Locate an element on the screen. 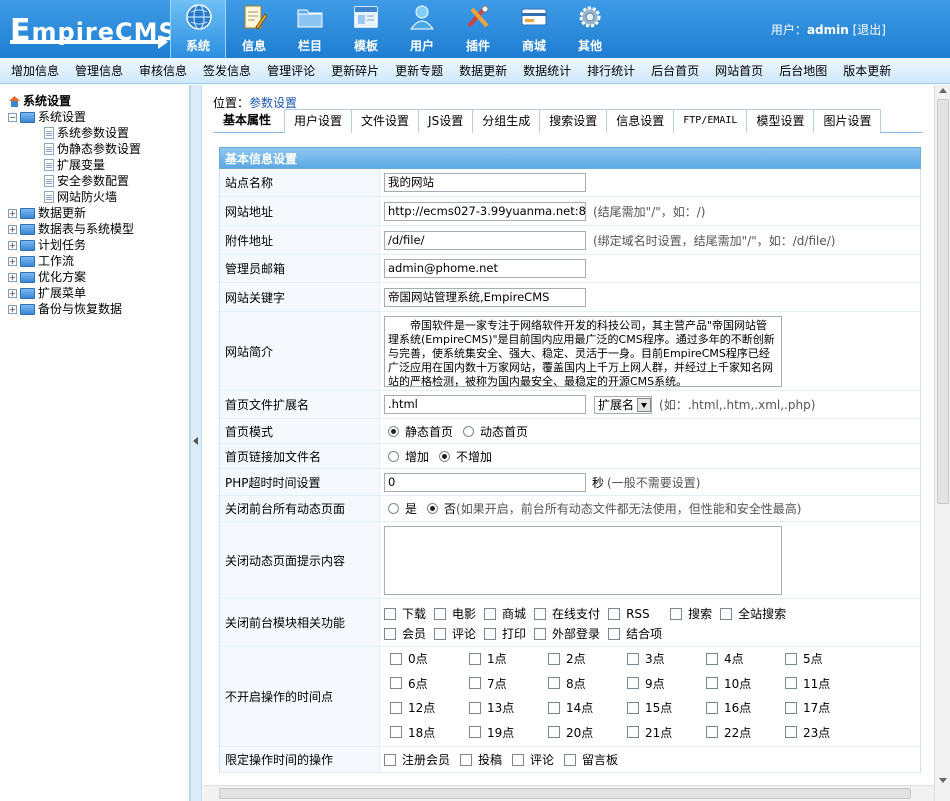 This screenshot has width=950, height=801. tab-7: FTP/EMAIL is located at coordinates (710, 121).